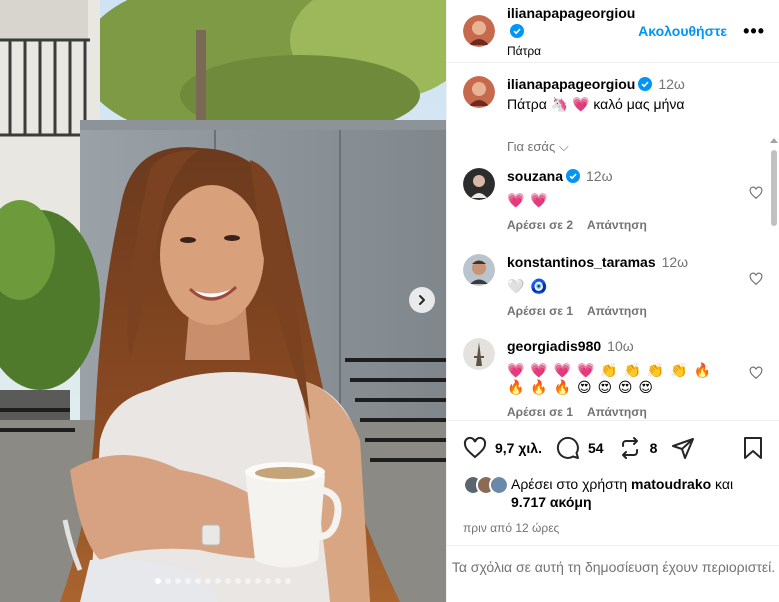  What do you see at coordinates (724, 484) in the screenshot?
I see `liked-by-joiner: και` at bounding box center [724, 484].